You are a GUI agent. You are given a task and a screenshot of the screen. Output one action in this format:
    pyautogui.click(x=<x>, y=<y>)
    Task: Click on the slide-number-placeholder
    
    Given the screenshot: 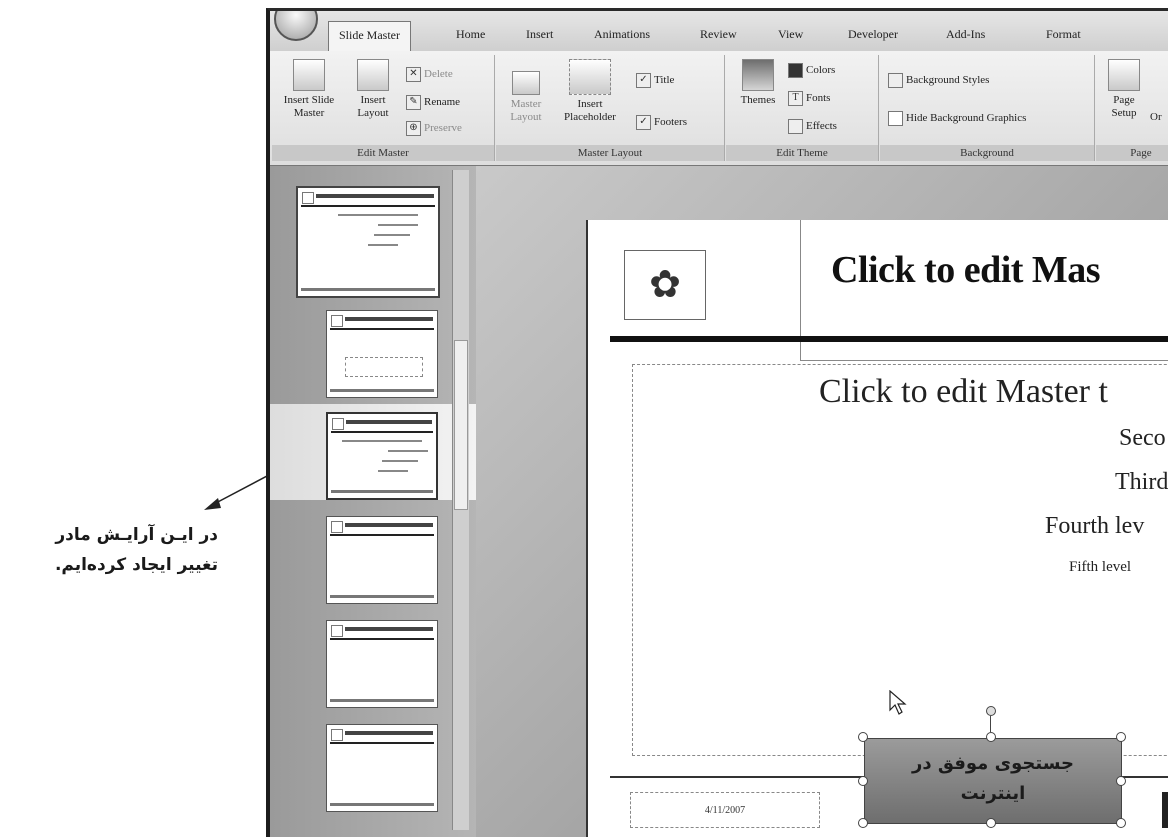 What is the action you would take?
    pyautogui.click(x=1165, y=810)
    